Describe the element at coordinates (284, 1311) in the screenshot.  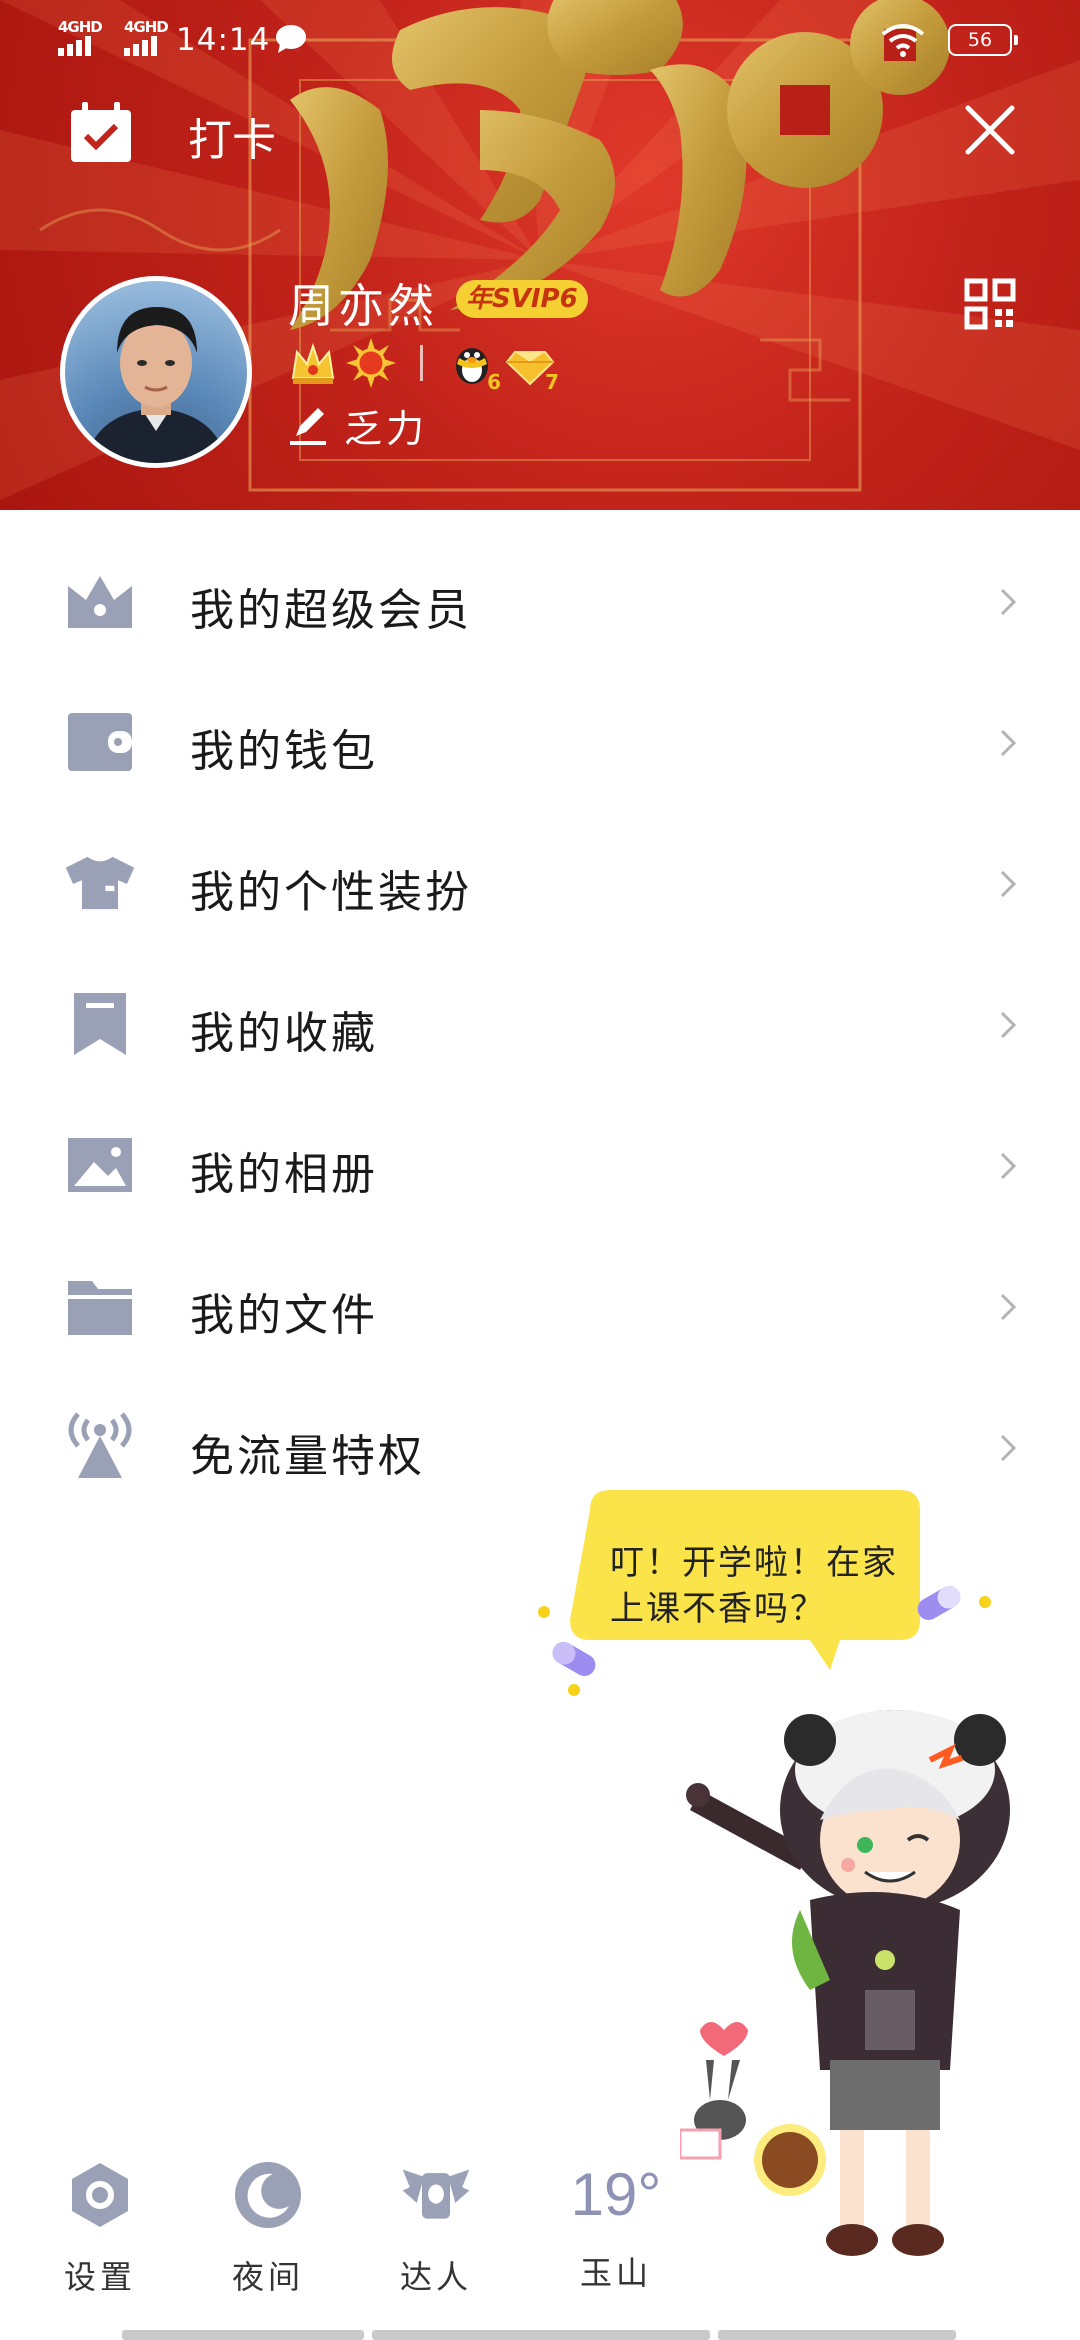
I see `menu-item-label: 我的文件` at that location.